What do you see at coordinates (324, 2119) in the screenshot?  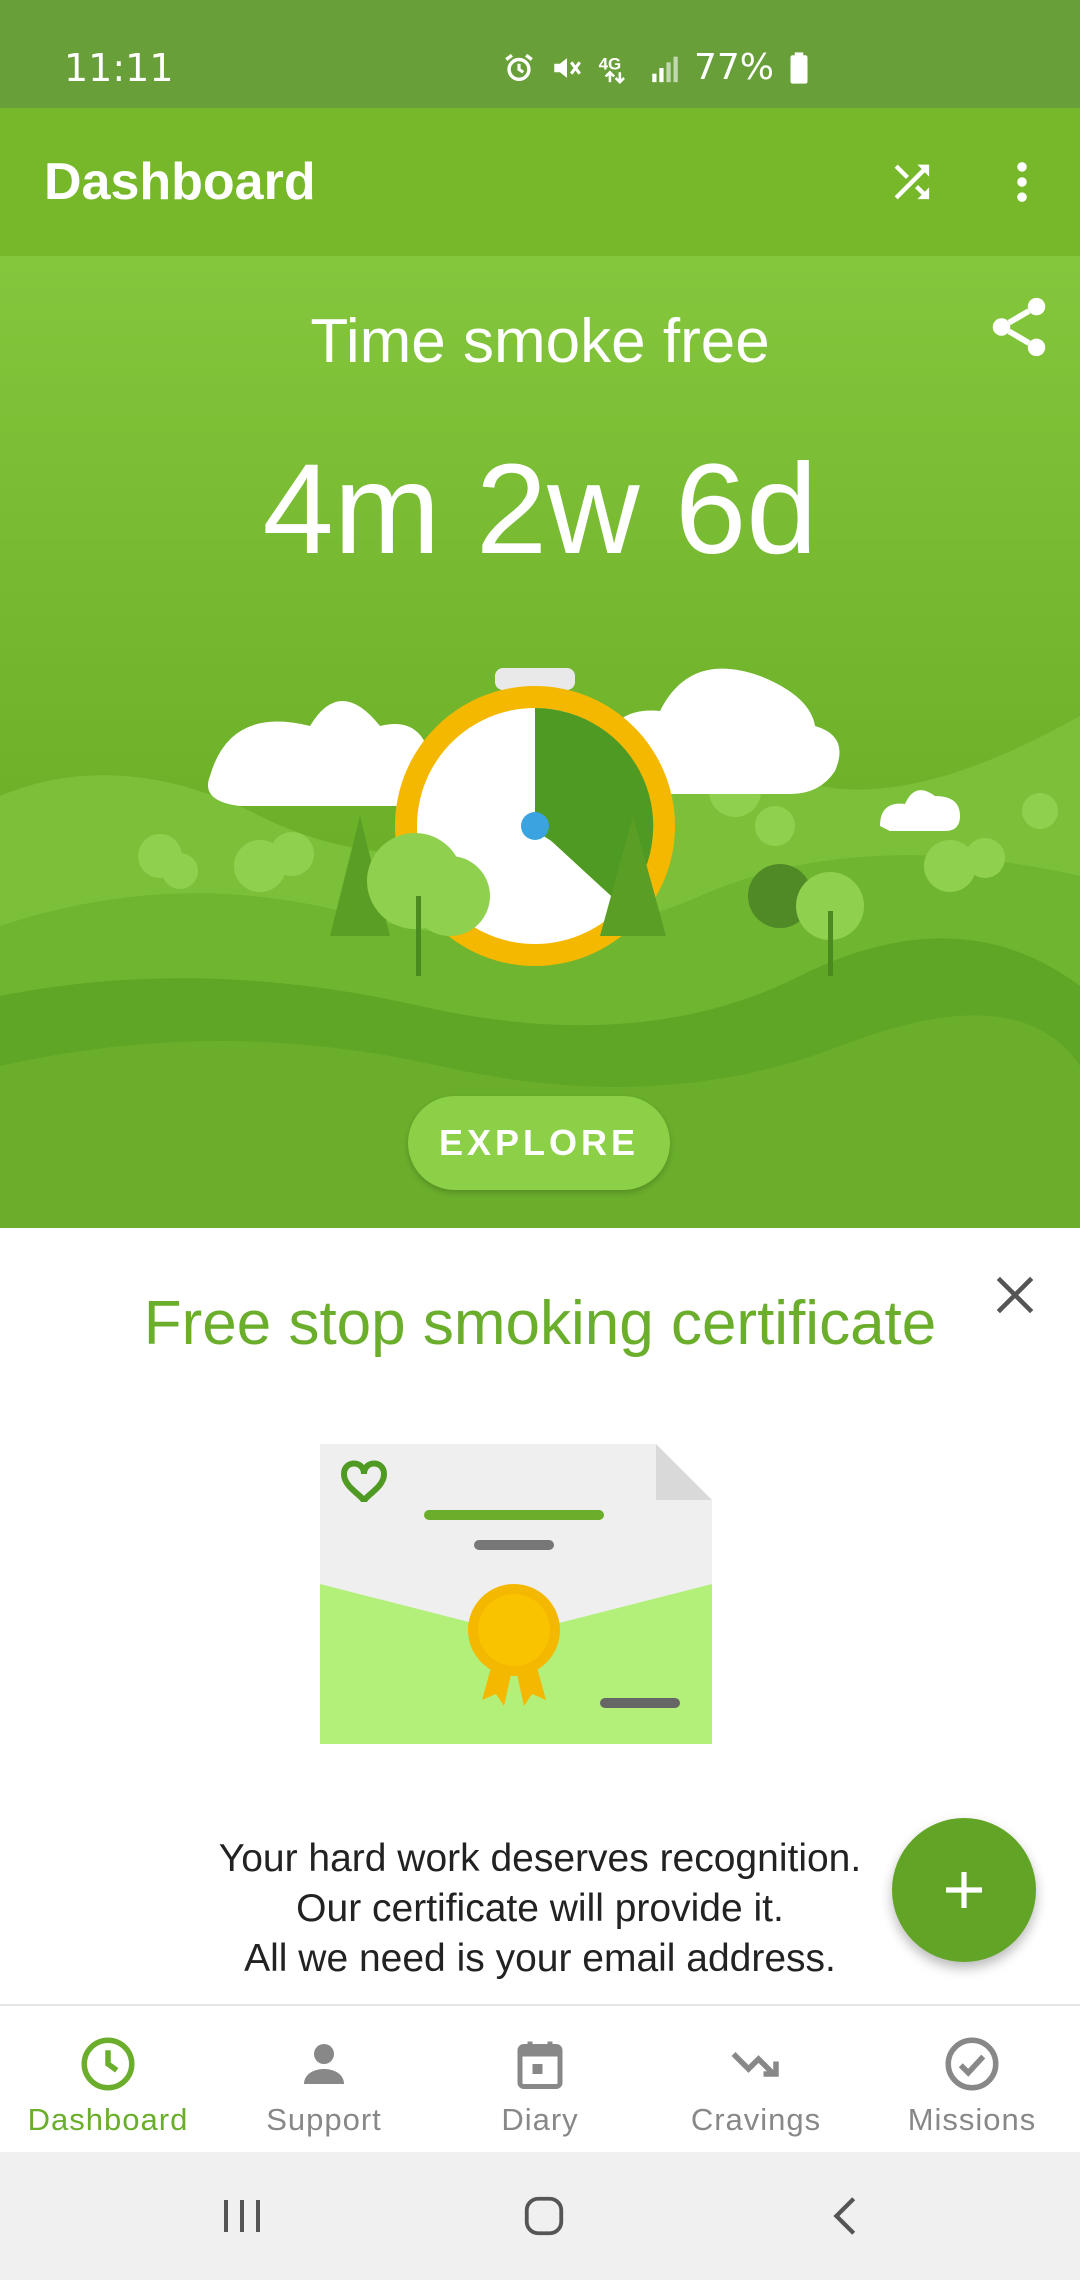 I see `nav-item-label: Support` at bounding box center [324, 2119].